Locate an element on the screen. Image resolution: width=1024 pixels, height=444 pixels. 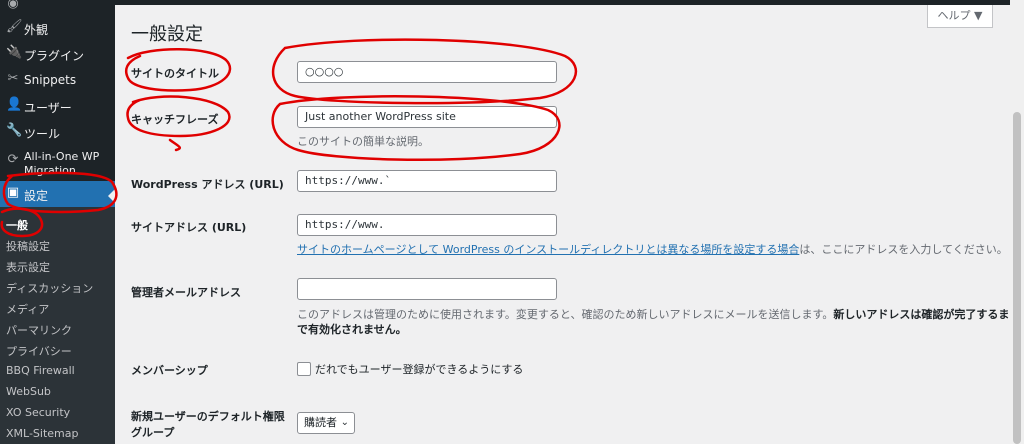
appearance-icon: 🖌 is located at coordinates (14, 26).